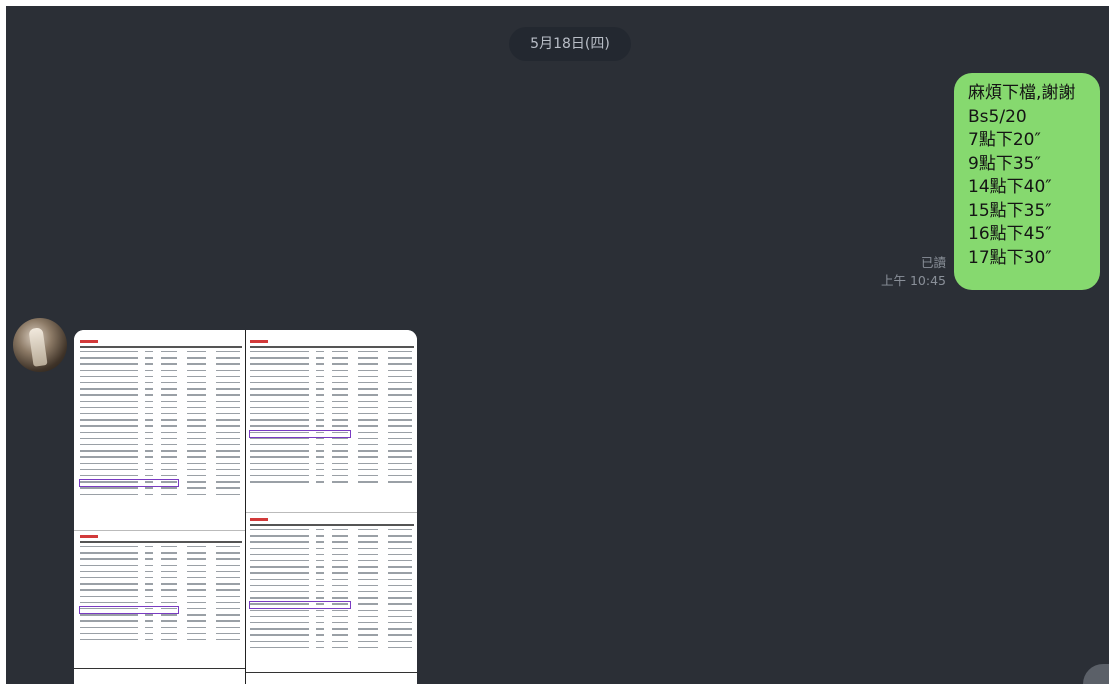 The image size is (1109, 684). What do you see at coordinates (40, 345) in the screenshot?
I see `avatar` at bounding box center [40, 345].